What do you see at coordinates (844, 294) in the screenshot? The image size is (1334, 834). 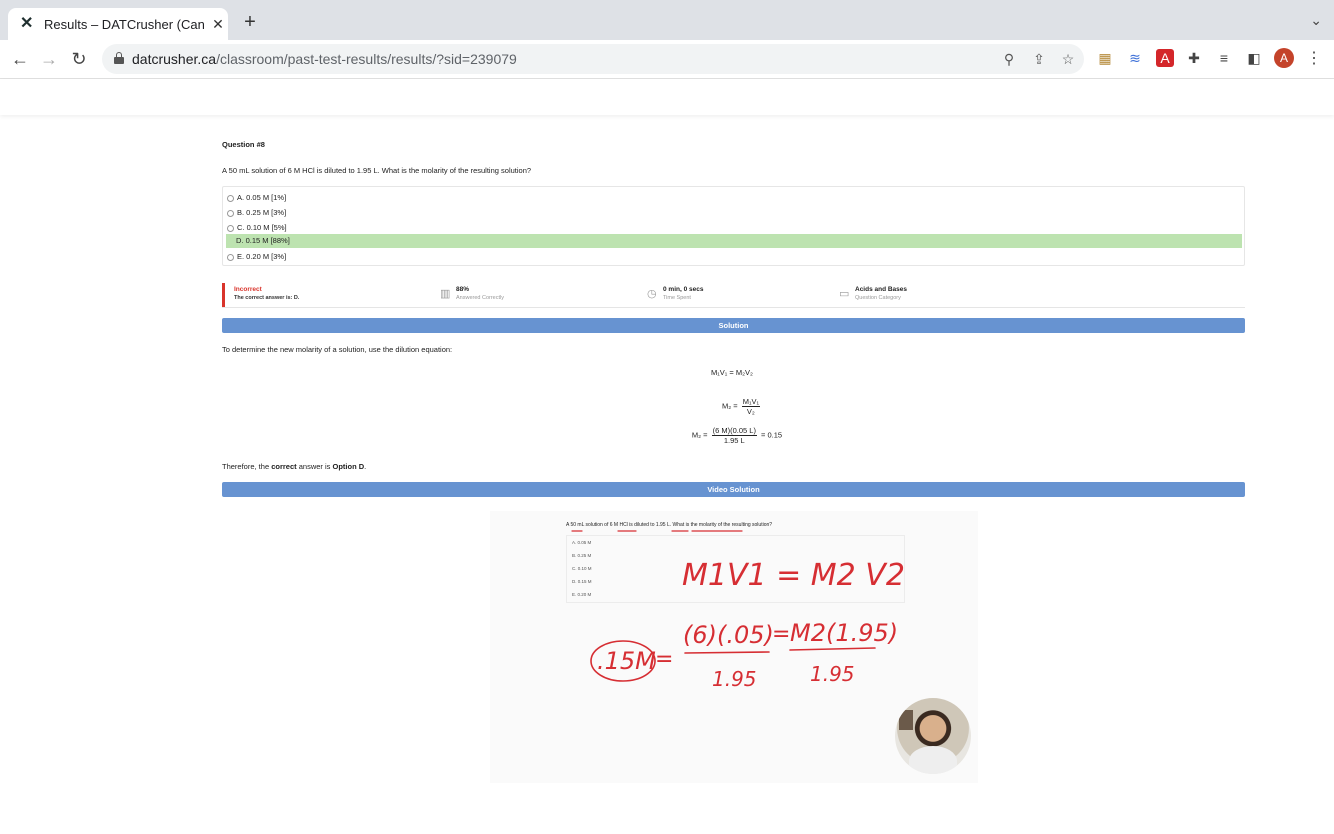 I see `calendar-icon: ▭` at bounding box center [844, 294].